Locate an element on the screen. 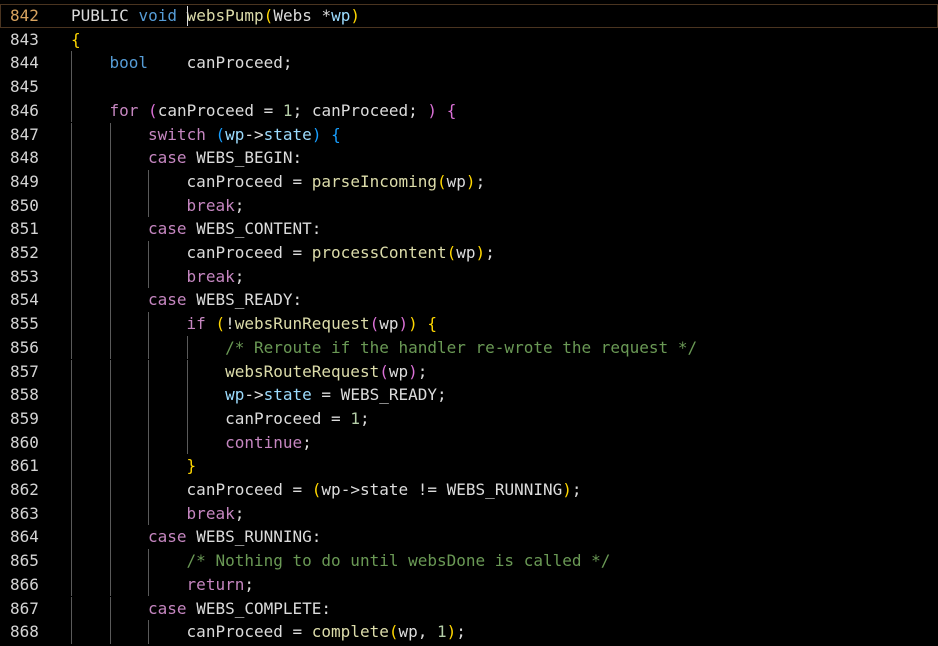 The height and width of the screenshot is (646, 938). code-line: 854 case WEBS_READY: is located at coordinates (469, 300).